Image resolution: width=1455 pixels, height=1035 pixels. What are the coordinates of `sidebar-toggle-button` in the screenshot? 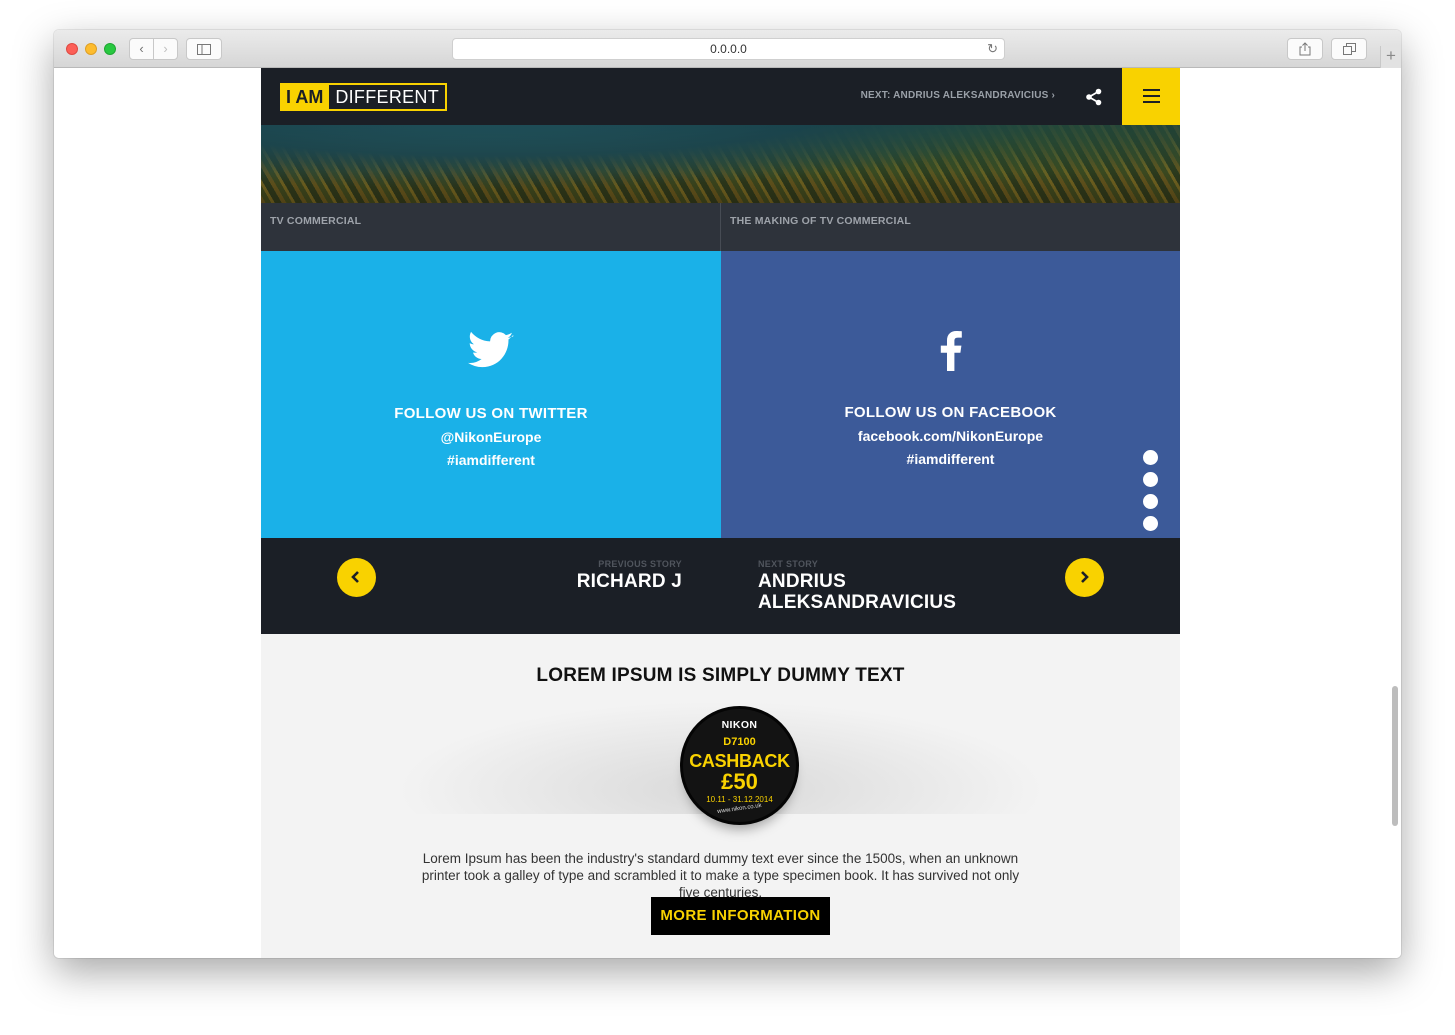 It's located at (204, 49).